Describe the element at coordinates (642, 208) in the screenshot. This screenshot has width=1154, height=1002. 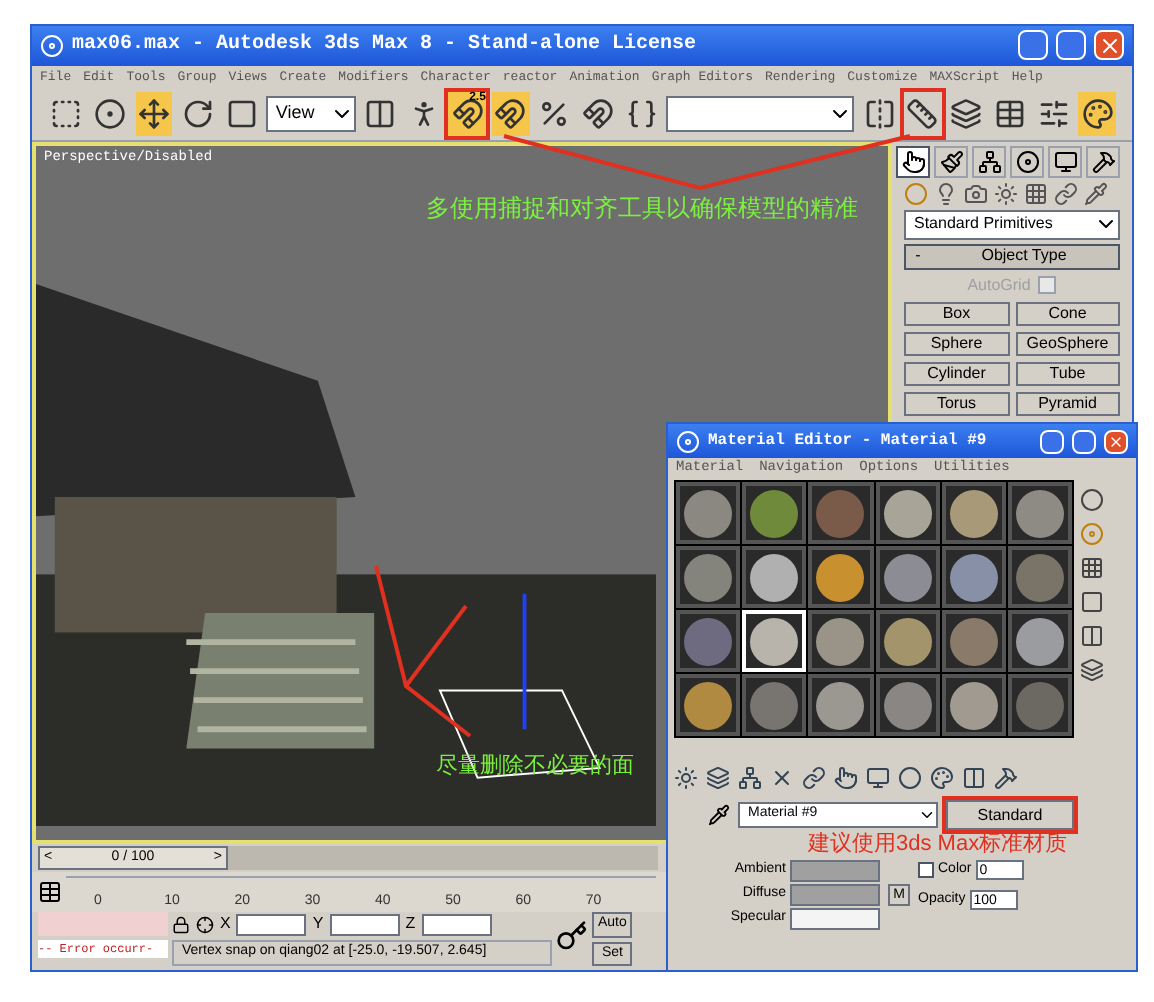
I see `annotation-text: 多使用捕捉和对齐工具以确保模型的精准` at that location.